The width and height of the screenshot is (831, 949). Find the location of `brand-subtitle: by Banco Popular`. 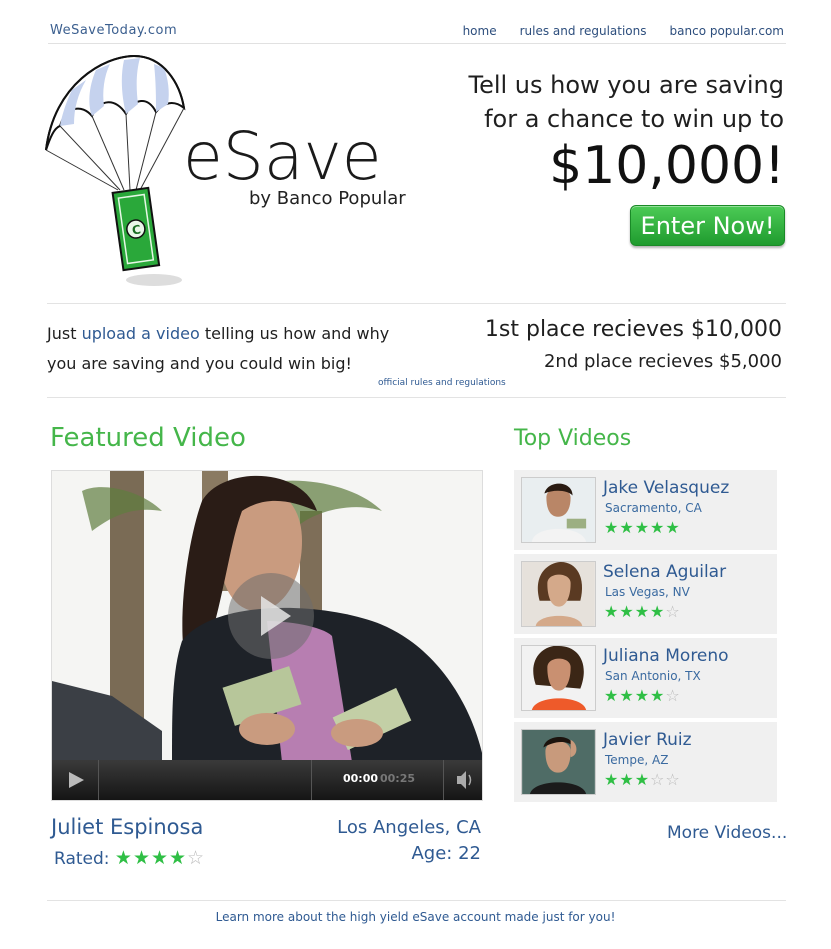

brand-subtitle: by Banco Popular is located at coordinates (327, 198).